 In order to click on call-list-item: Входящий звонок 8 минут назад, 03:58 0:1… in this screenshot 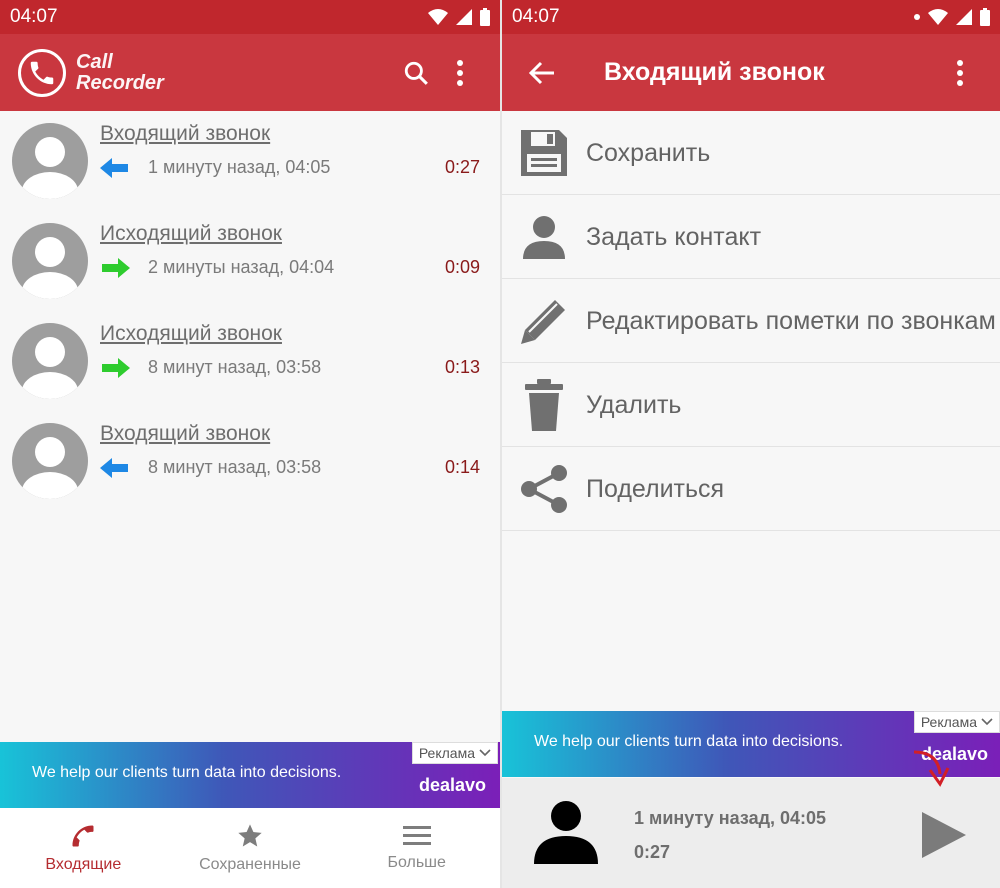, I will do `click(250, 461)`.